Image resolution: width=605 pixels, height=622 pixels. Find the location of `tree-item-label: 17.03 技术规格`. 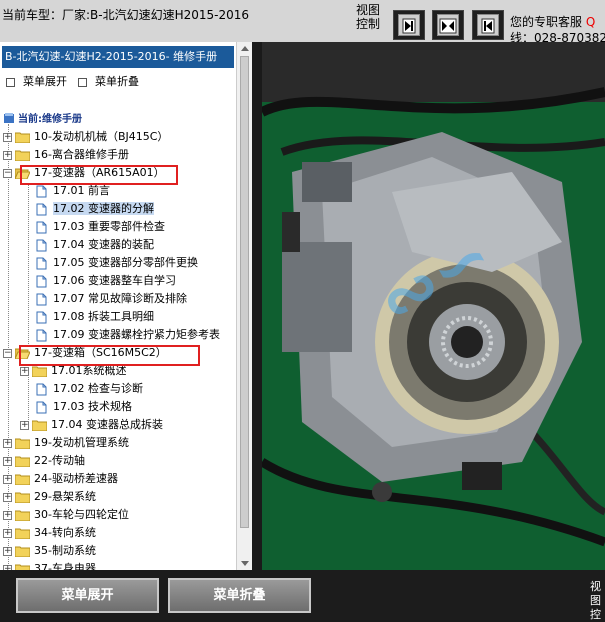

tree-item-label: 17.03 技术规格 is located at coordinates (92, 406).